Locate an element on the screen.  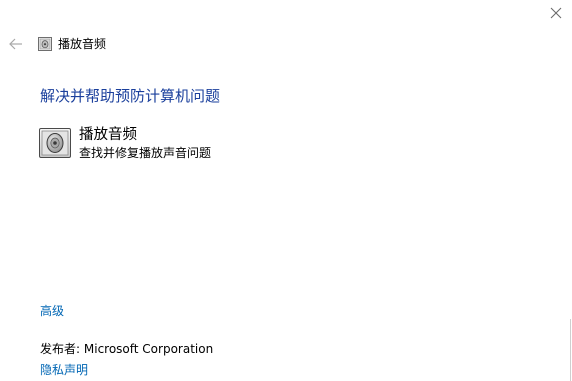
close-icon is located at coordinates (556, 13).